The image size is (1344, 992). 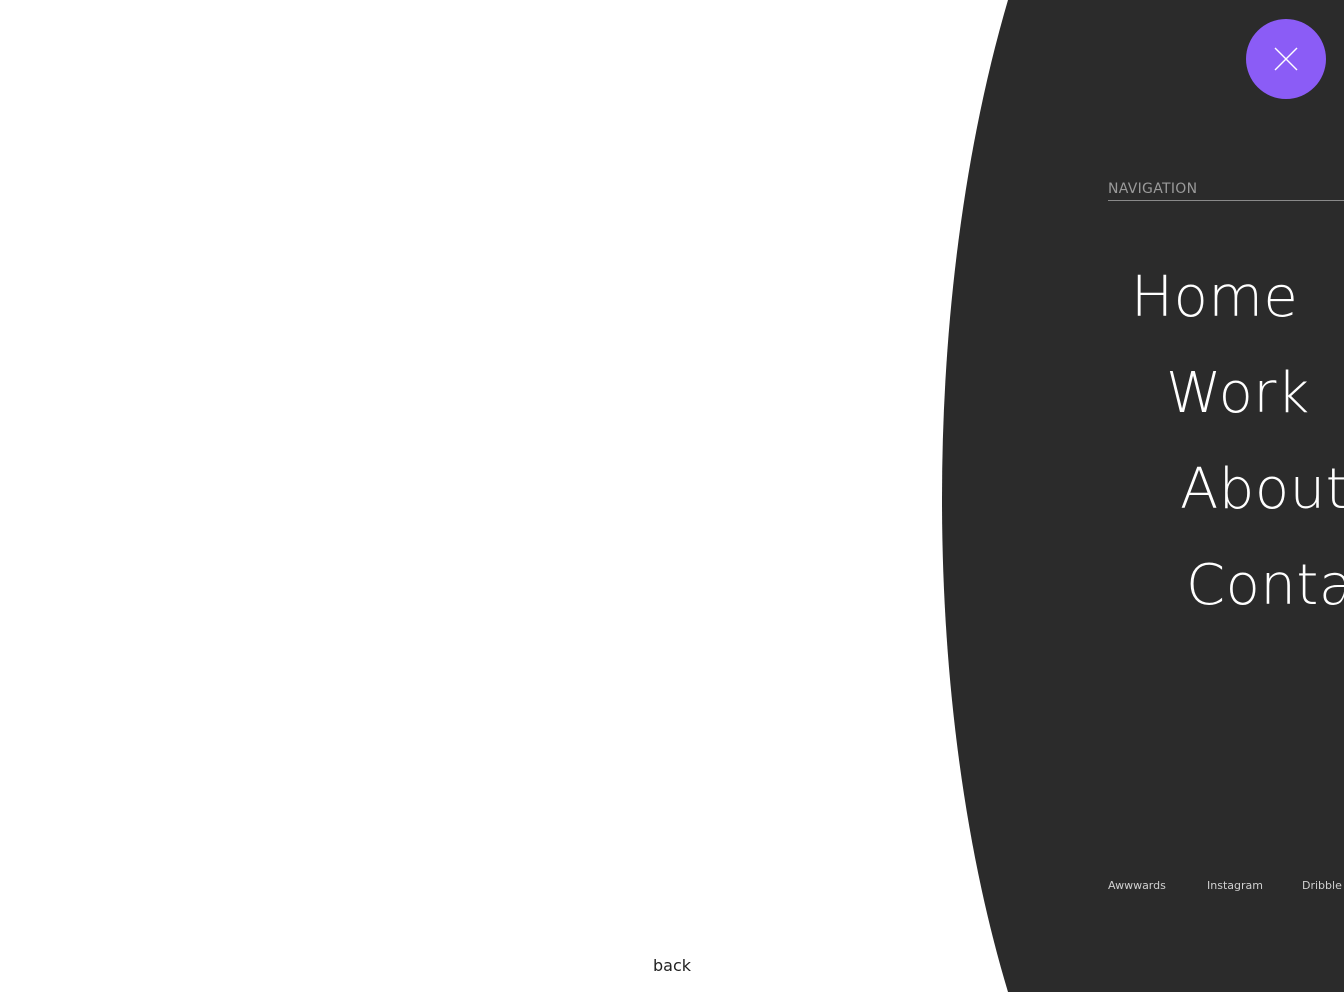 What do you see at coordinates (1238, 394) in the screenshot?
I see `nav-item-work: Work` at bounding box center [1238, 394].